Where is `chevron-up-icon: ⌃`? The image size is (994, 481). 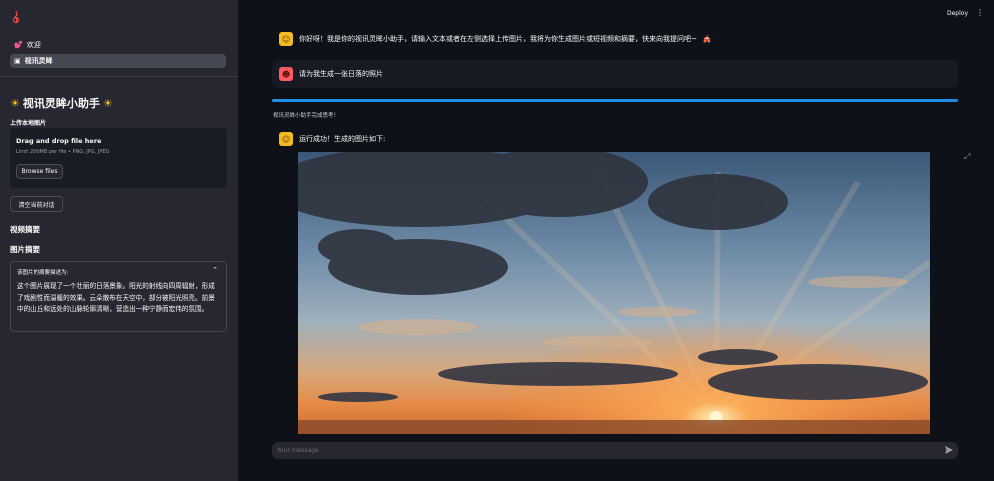 chevron-up-icon: ⌃ is located at coordinates (215, 270).